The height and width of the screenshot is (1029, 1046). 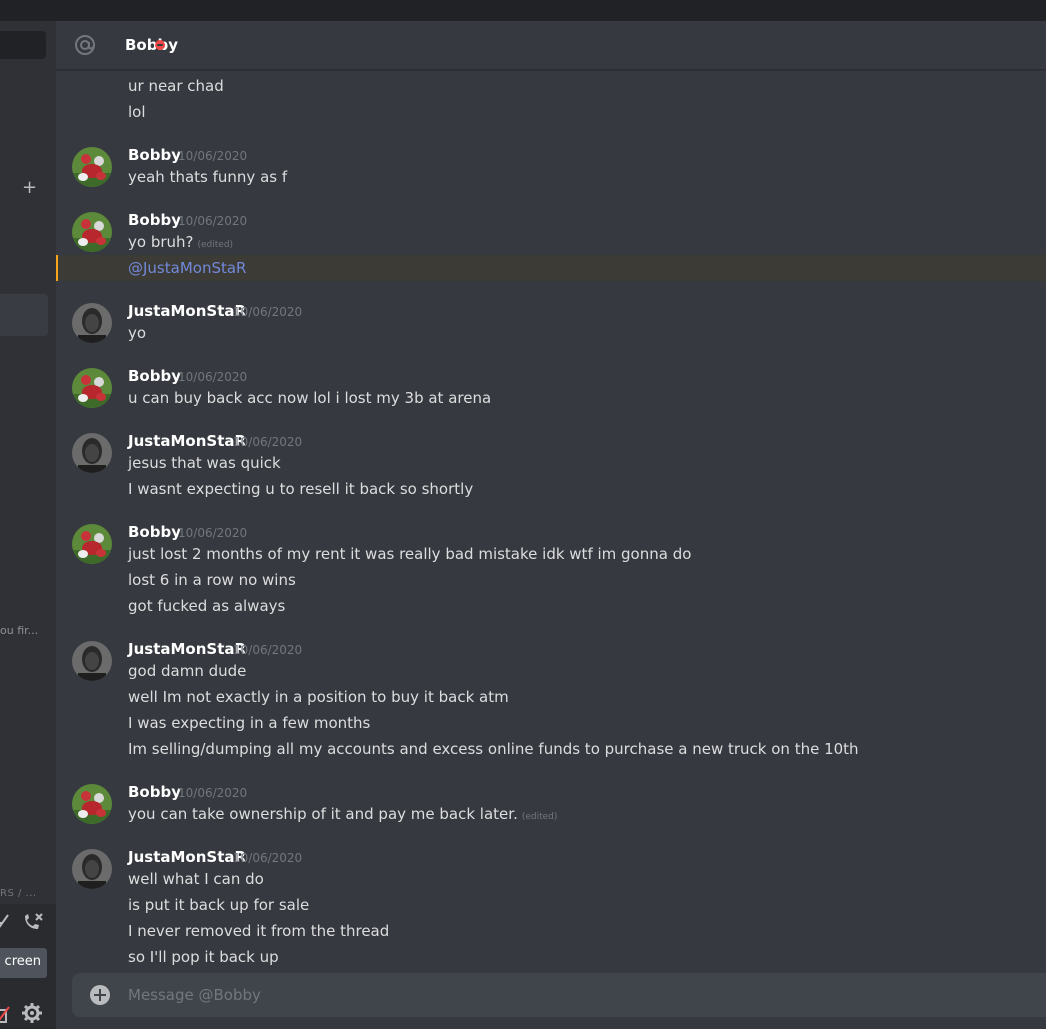 I want to click on find-conversation-search, so click(x=23, y=45).